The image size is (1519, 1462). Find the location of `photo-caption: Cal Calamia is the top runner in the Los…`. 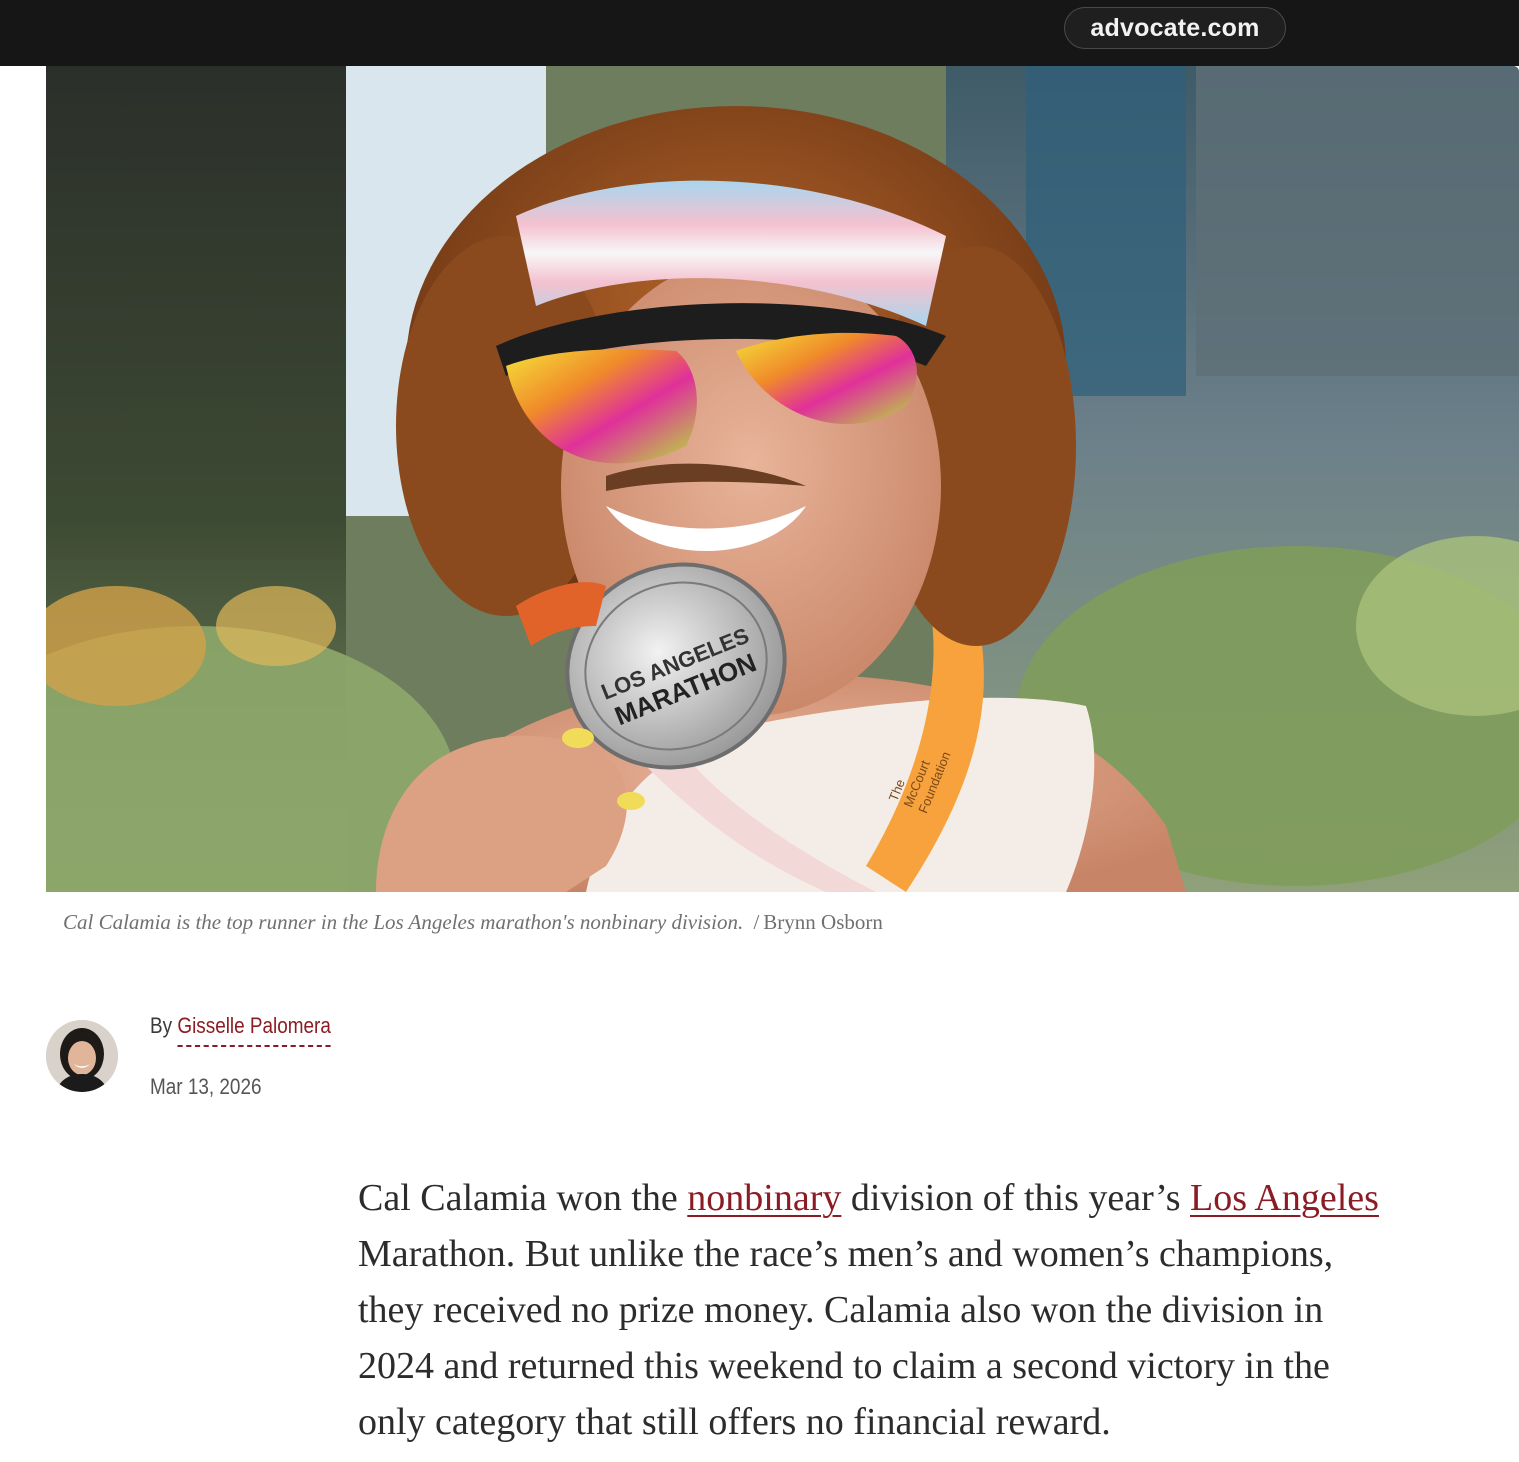

photo-caption: Cal Calamia is the top runner in the Los… is located at coordinates (783, 922).